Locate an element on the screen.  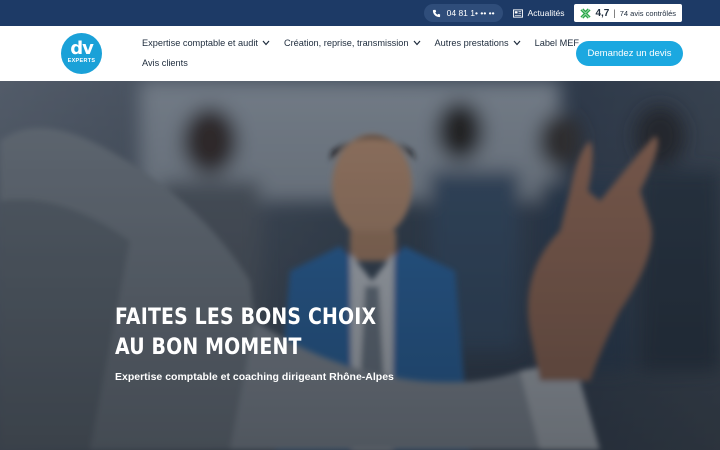
hero-title: FAITES LES BONS CHOIX AU BON MOMENT is located at coordinates (245, 333).